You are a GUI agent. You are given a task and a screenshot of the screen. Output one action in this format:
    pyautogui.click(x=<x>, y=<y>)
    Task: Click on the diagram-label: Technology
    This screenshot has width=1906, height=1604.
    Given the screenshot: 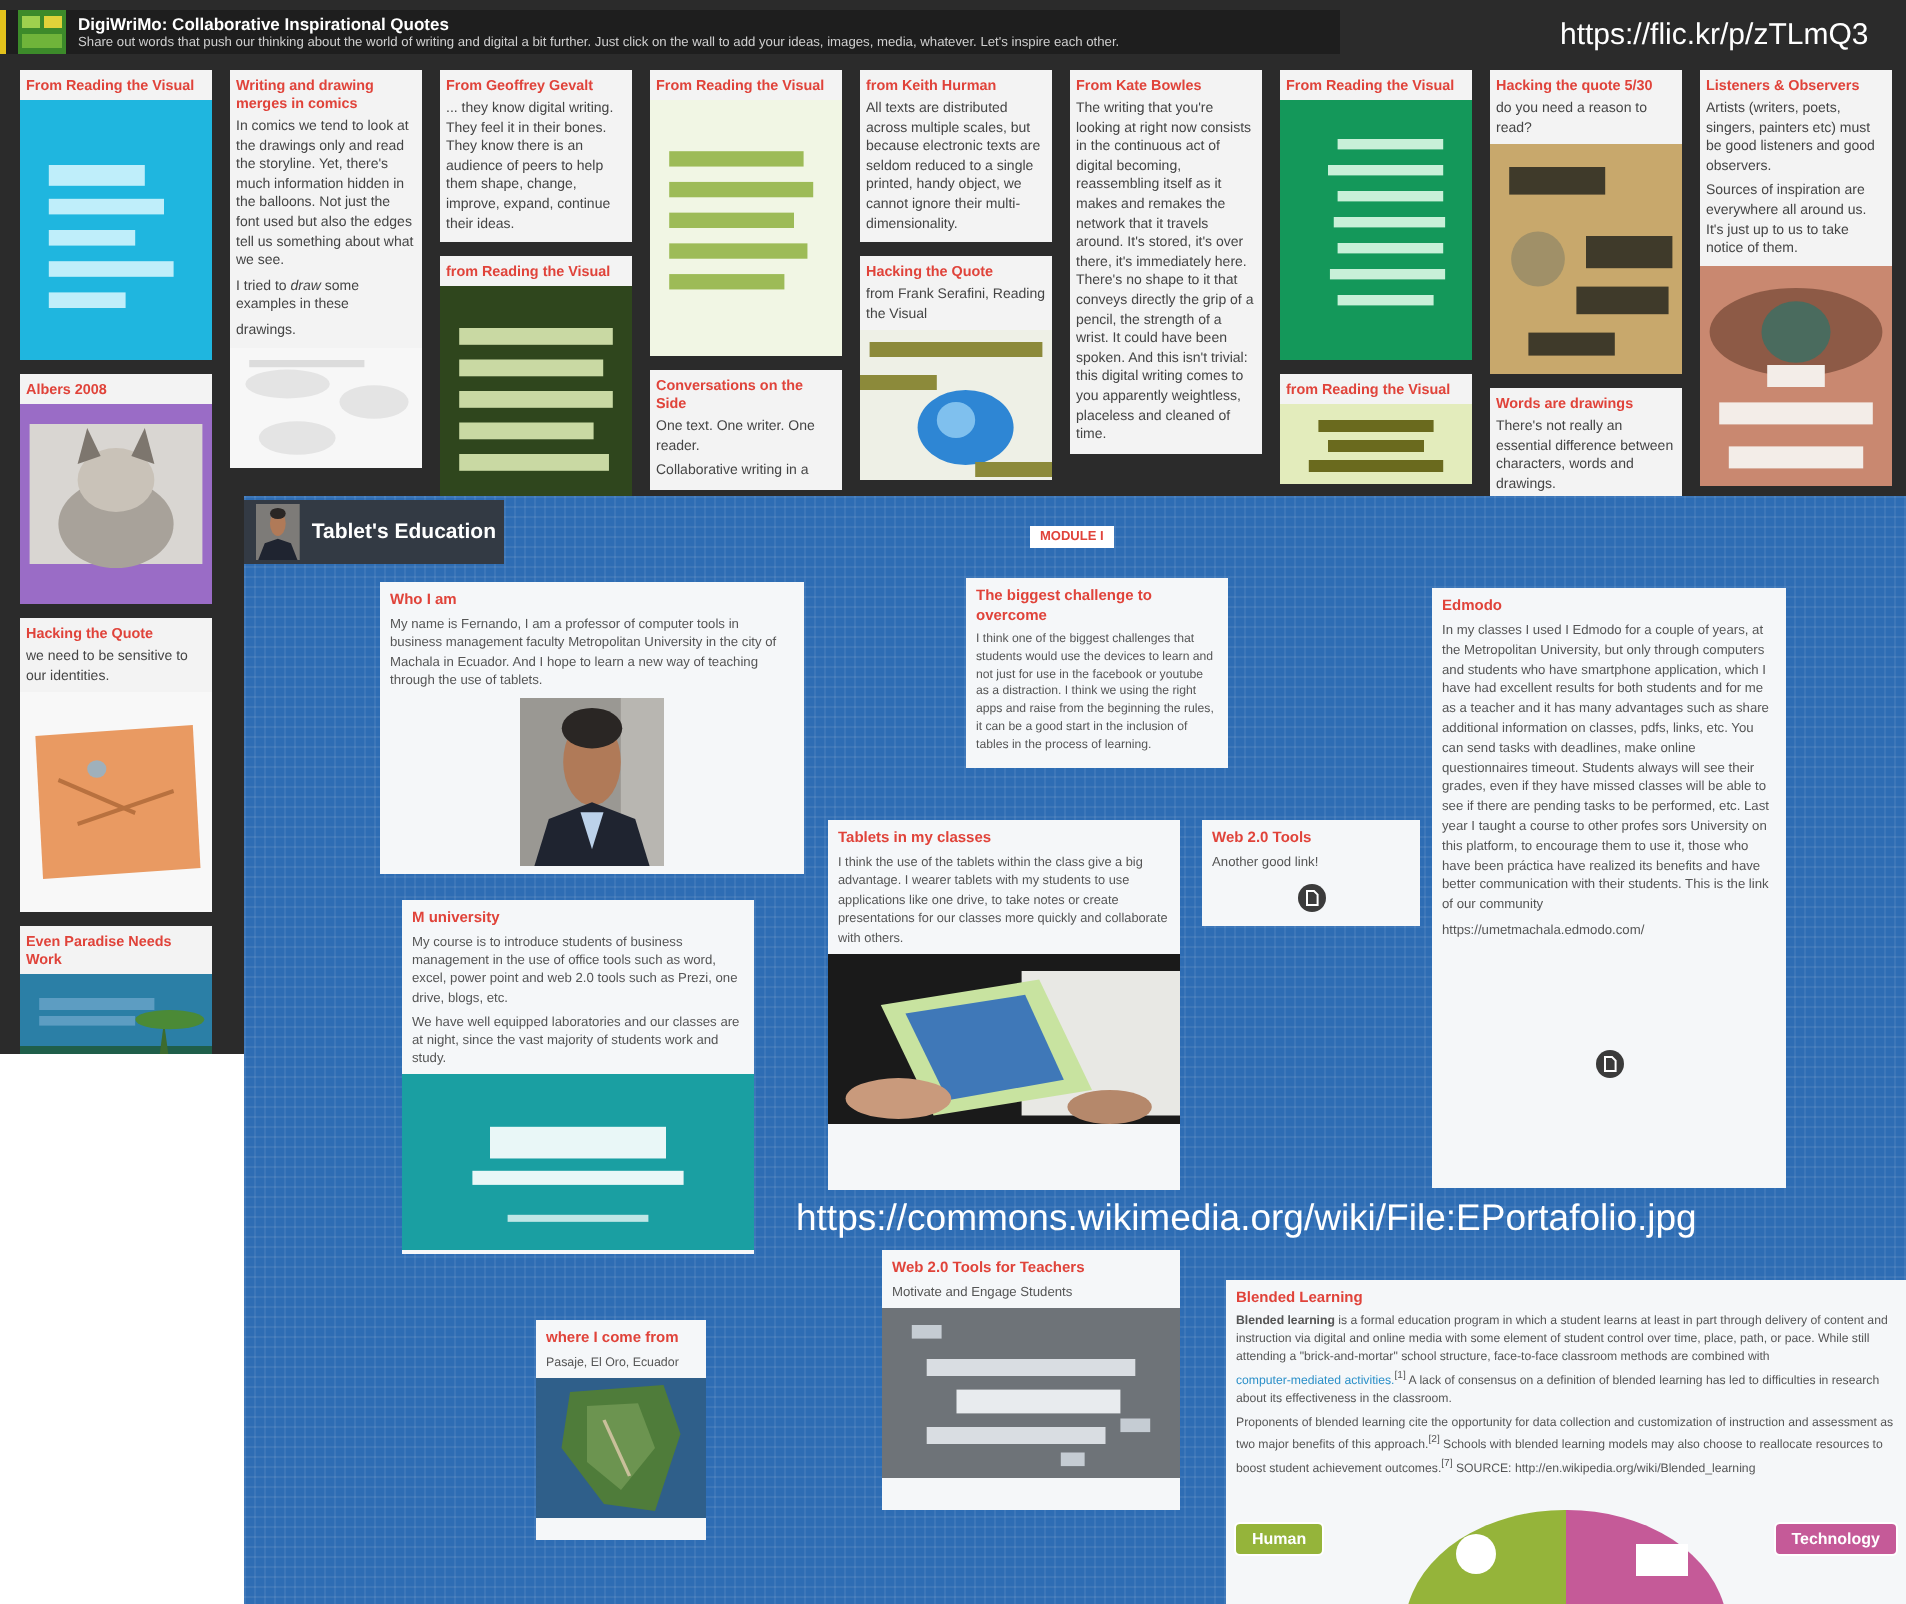 What is the action you would take?
    pyautogui.click(x=1835, y=1539)
    